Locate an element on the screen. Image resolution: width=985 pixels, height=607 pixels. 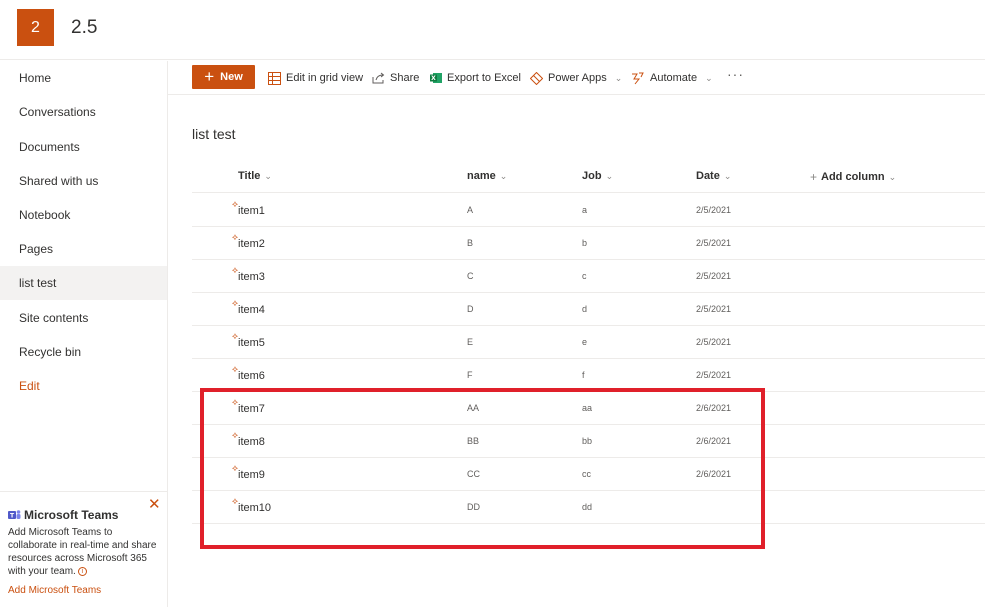
table-row: ⟡ item4 D d 2/5/2021 is located at coordinates (588, 309).